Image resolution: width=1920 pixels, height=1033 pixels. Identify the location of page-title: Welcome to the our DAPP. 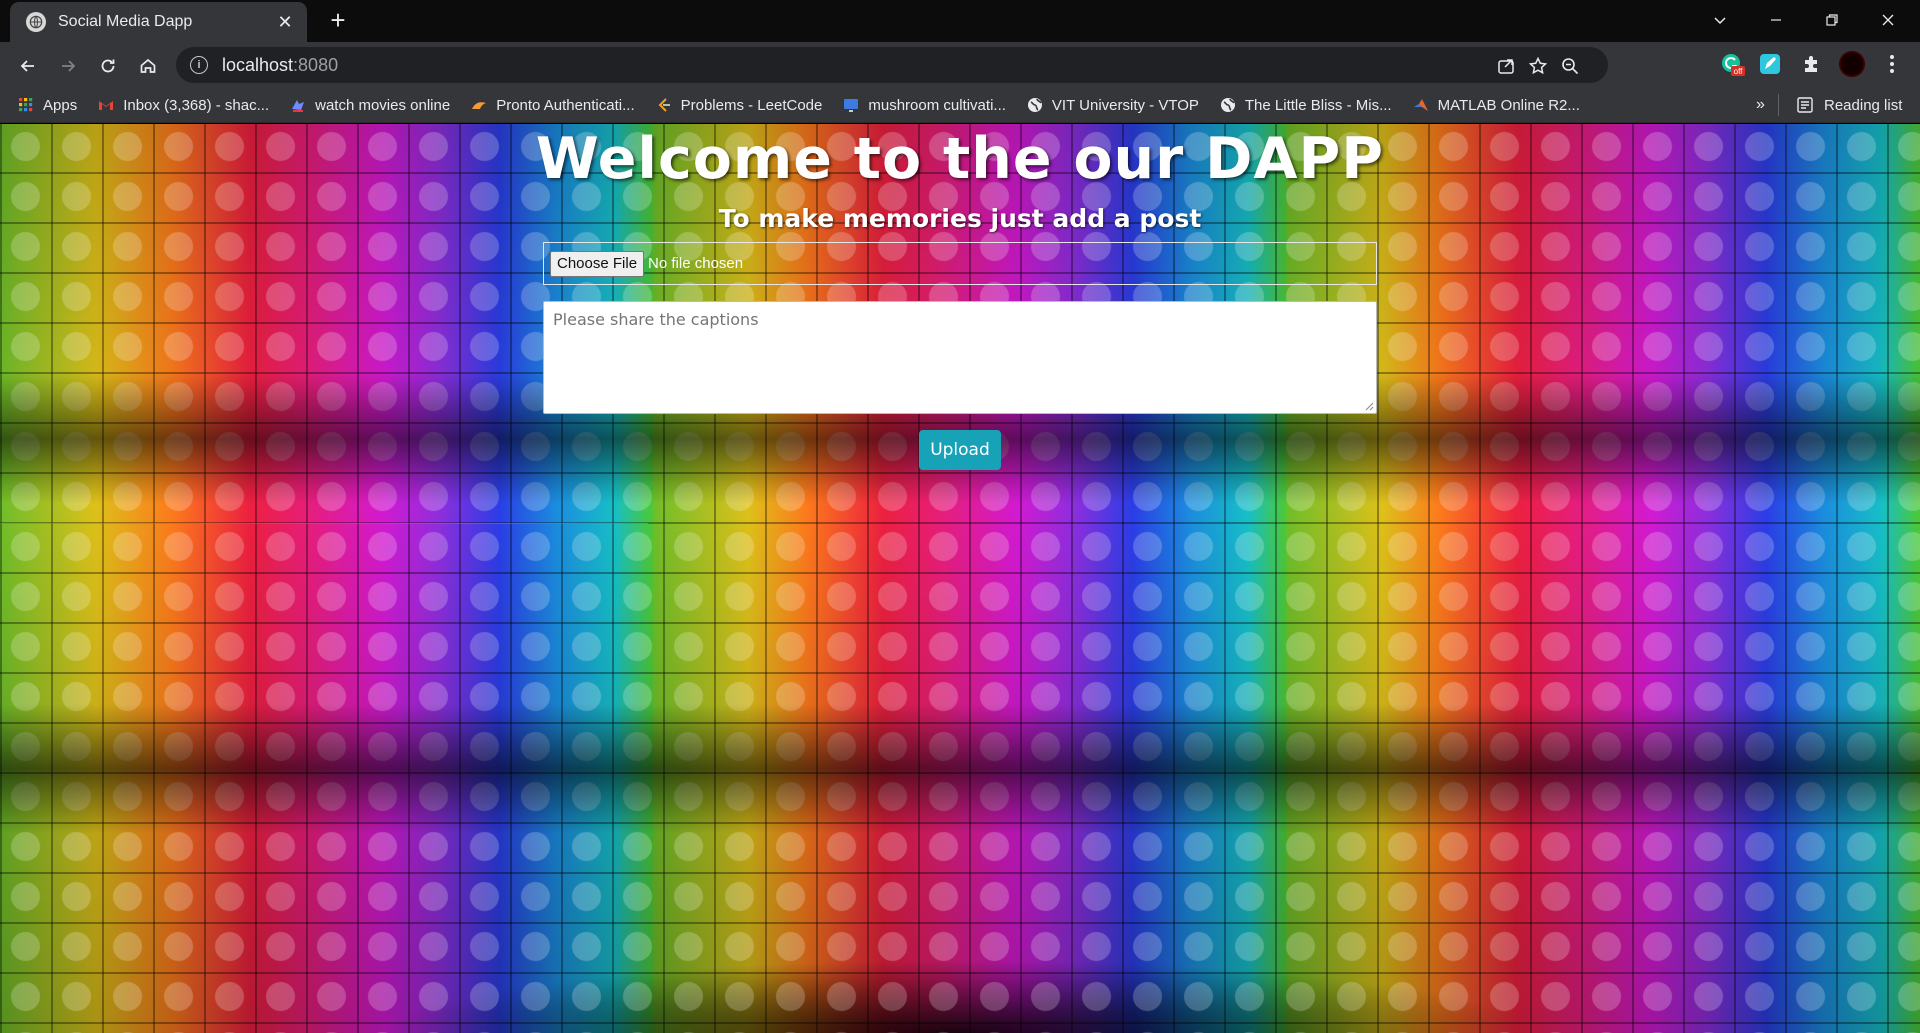
(960, 159).